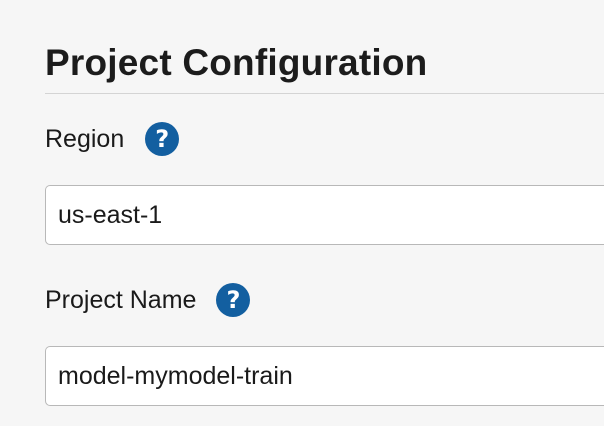  Describe the element at coordinates (236, 62) in the screenshot. I see `section-title: Project Configuration` at that location.